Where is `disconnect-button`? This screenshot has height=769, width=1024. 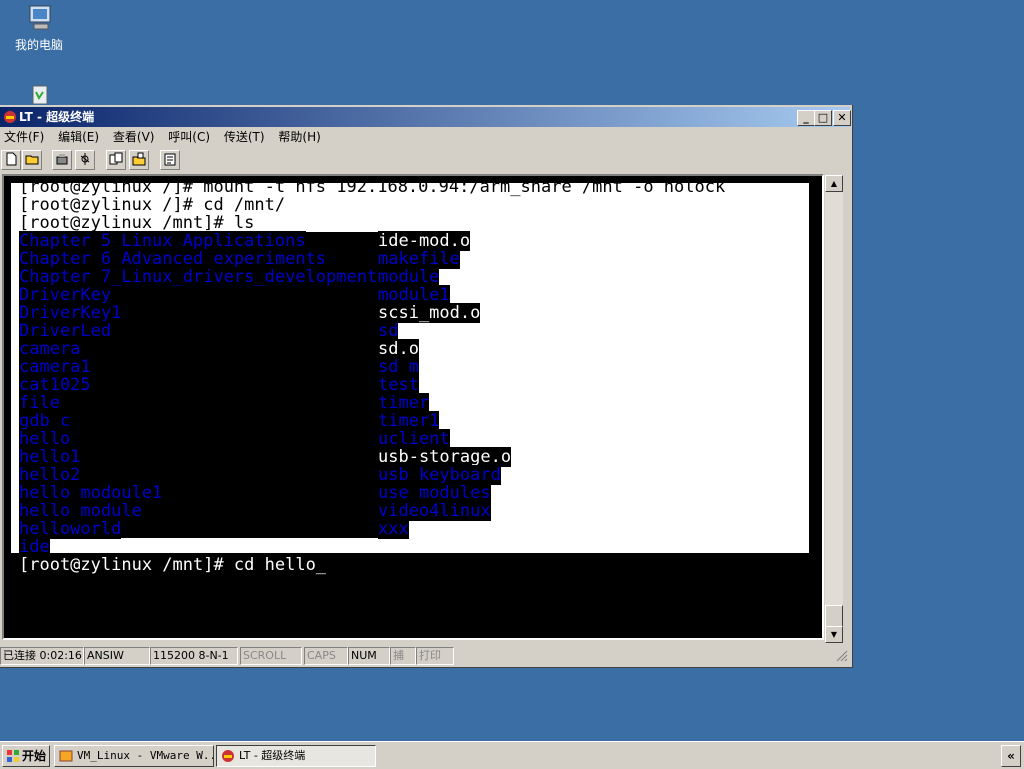 disconnect-button is located at coordinates (85, 160).